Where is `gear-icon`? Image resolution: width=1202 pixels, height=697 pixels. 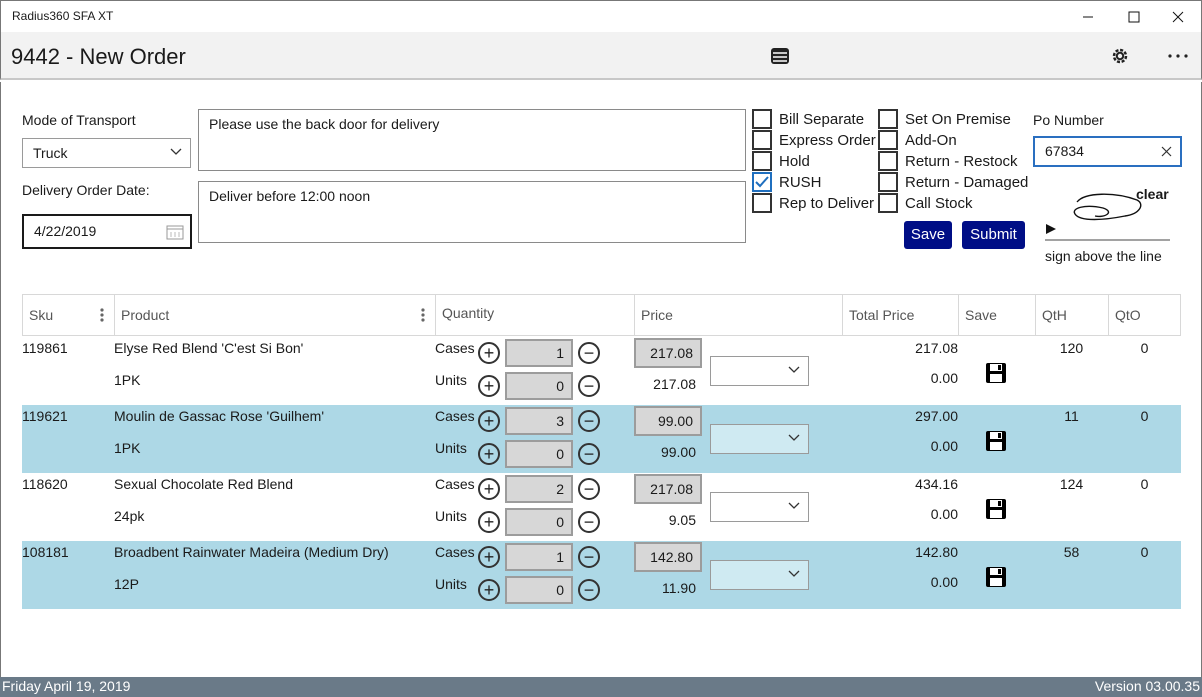 gear-icon is located at coordinates (1120, 56).